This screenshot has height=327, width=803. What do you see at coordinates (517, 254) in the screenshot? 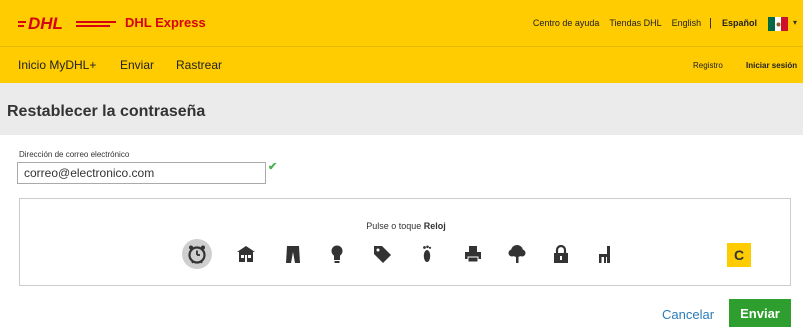
I see `tree-icon` at bounding box center [517, 254].